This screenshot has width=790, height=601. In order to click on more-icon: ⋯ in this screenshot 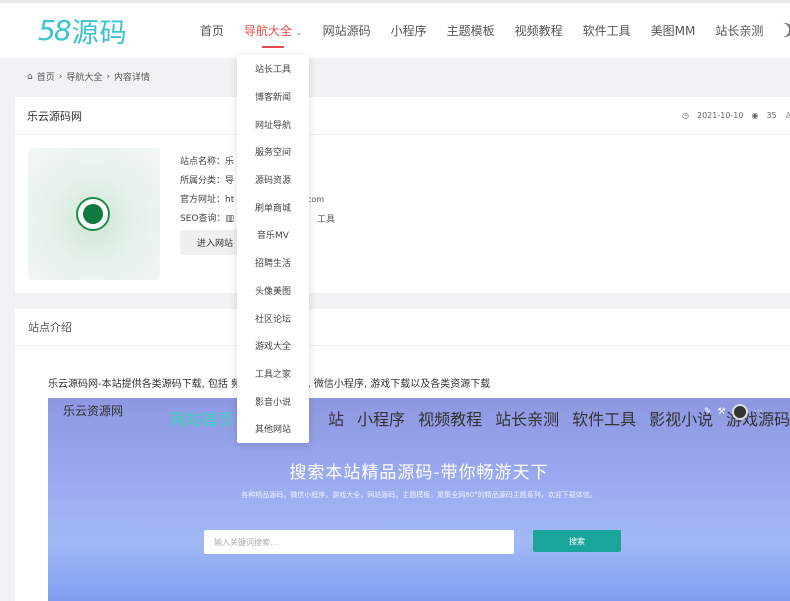, I will do `click(758, 412)`.